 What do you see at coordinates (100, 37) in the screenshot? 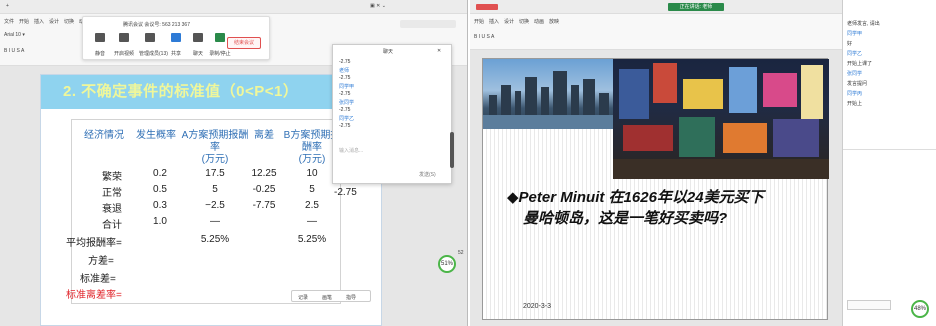
I see `microphone-icon` at bounding box center [100, 37].